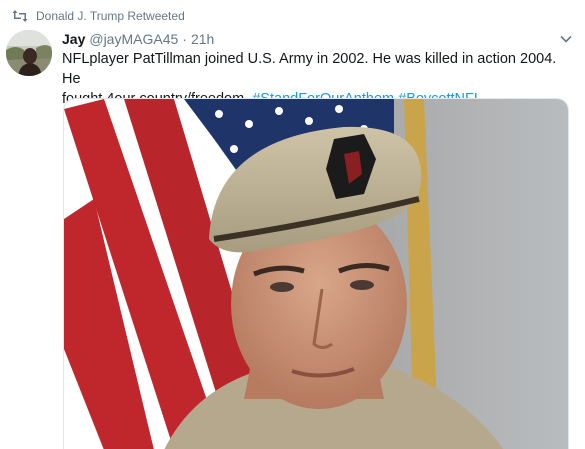  I want to click on retweet-context: Donald J. Trump Retweeted, so click(98, 16).